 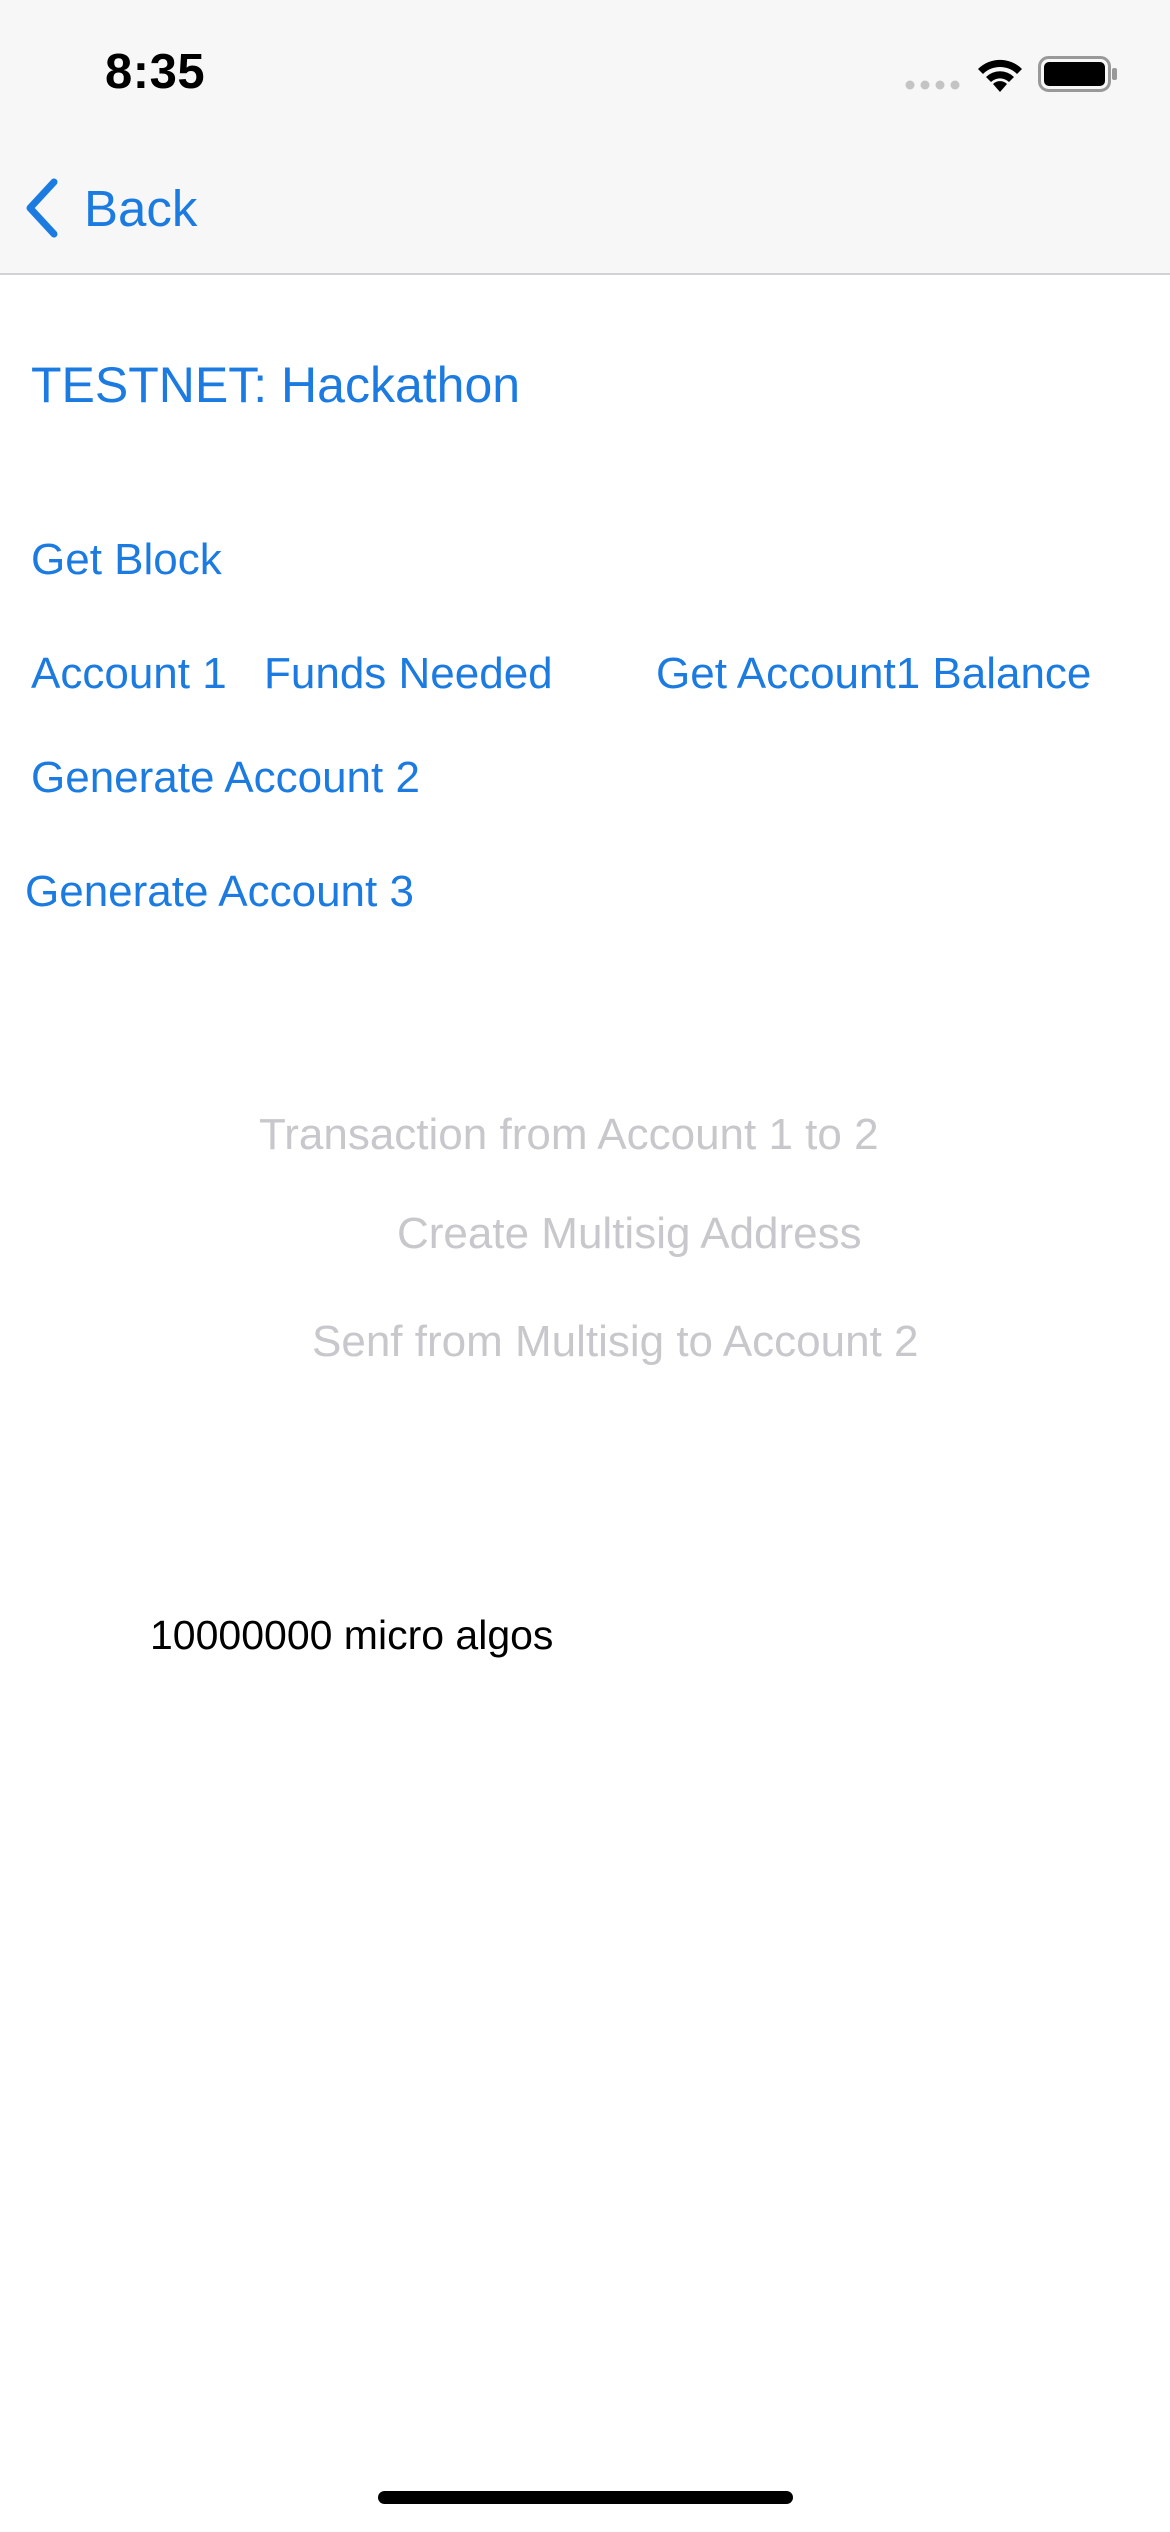 What do you see at coordinates (873, 674) in the screenshot?
I see `get-account1-balance-button: Get Account1 Balance` at bounding box center [873, 674].